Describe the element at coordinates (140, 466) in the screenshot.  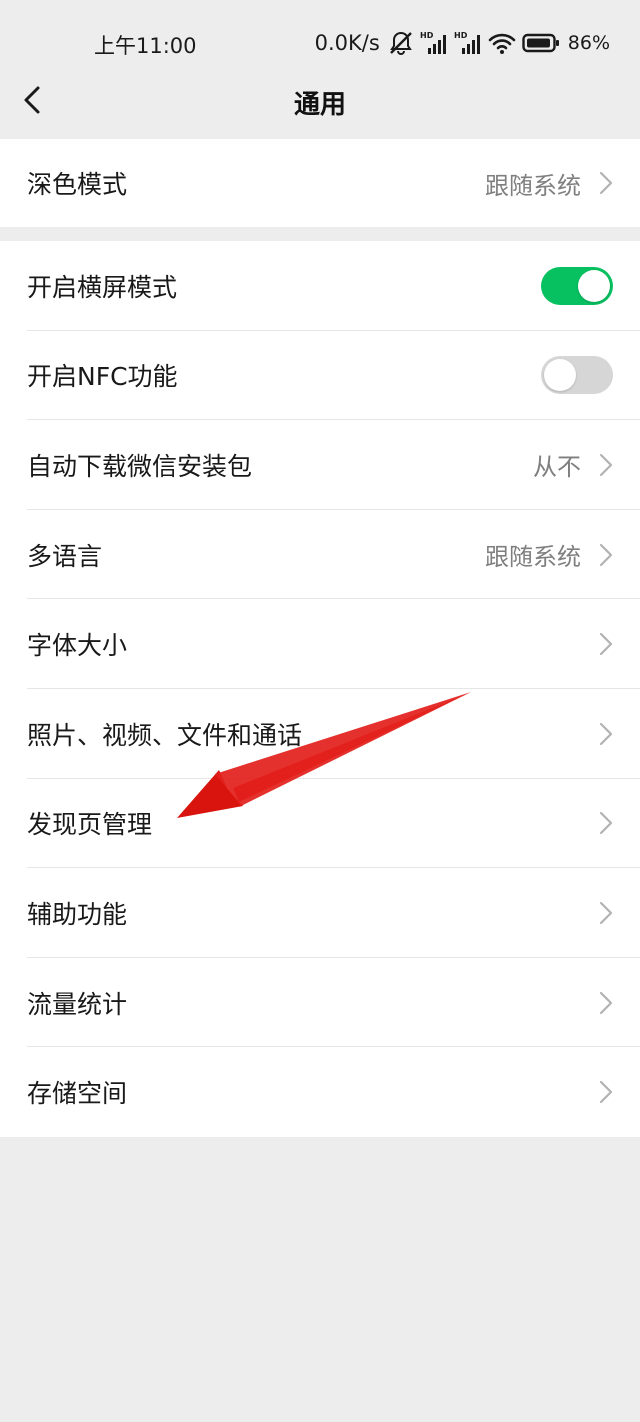
I see `row-label: 自动下载微信安装包` at that location.